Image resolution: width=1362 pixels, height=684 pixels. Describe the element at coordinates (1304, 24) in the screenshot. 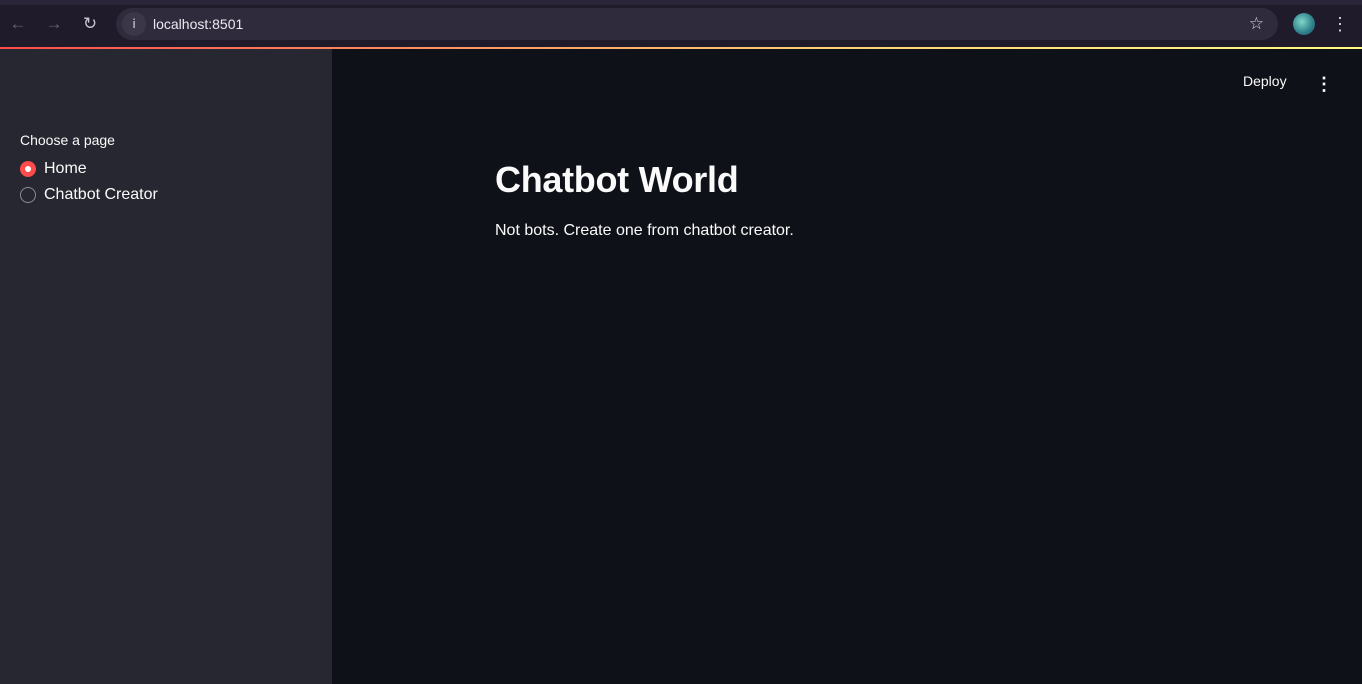

I see `profile-avatar` at that location.